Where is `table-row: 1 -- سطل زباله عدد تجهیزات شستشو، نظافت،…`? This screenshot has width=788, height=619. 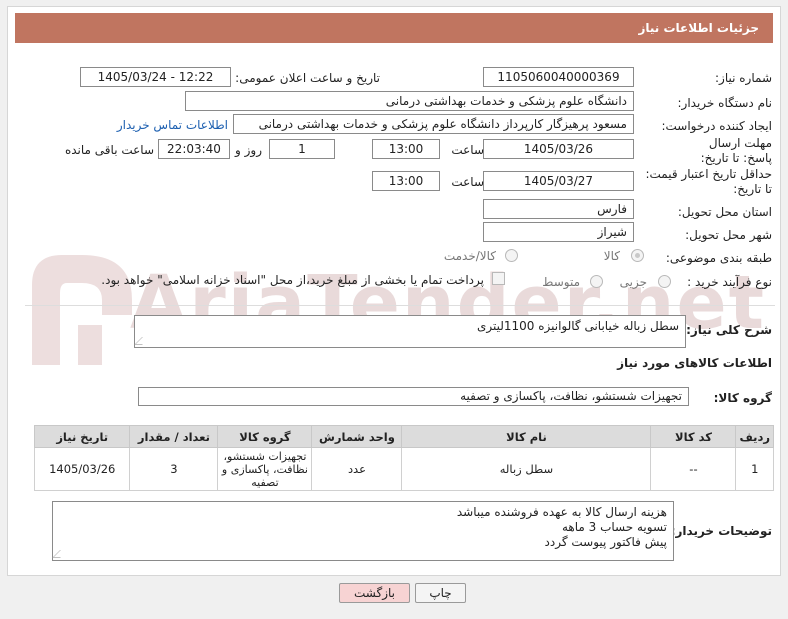
table-row: 1 -- سطل زباله عدد تجهیزات شستشو، نظافت،… is located at coordinates (403, 469).